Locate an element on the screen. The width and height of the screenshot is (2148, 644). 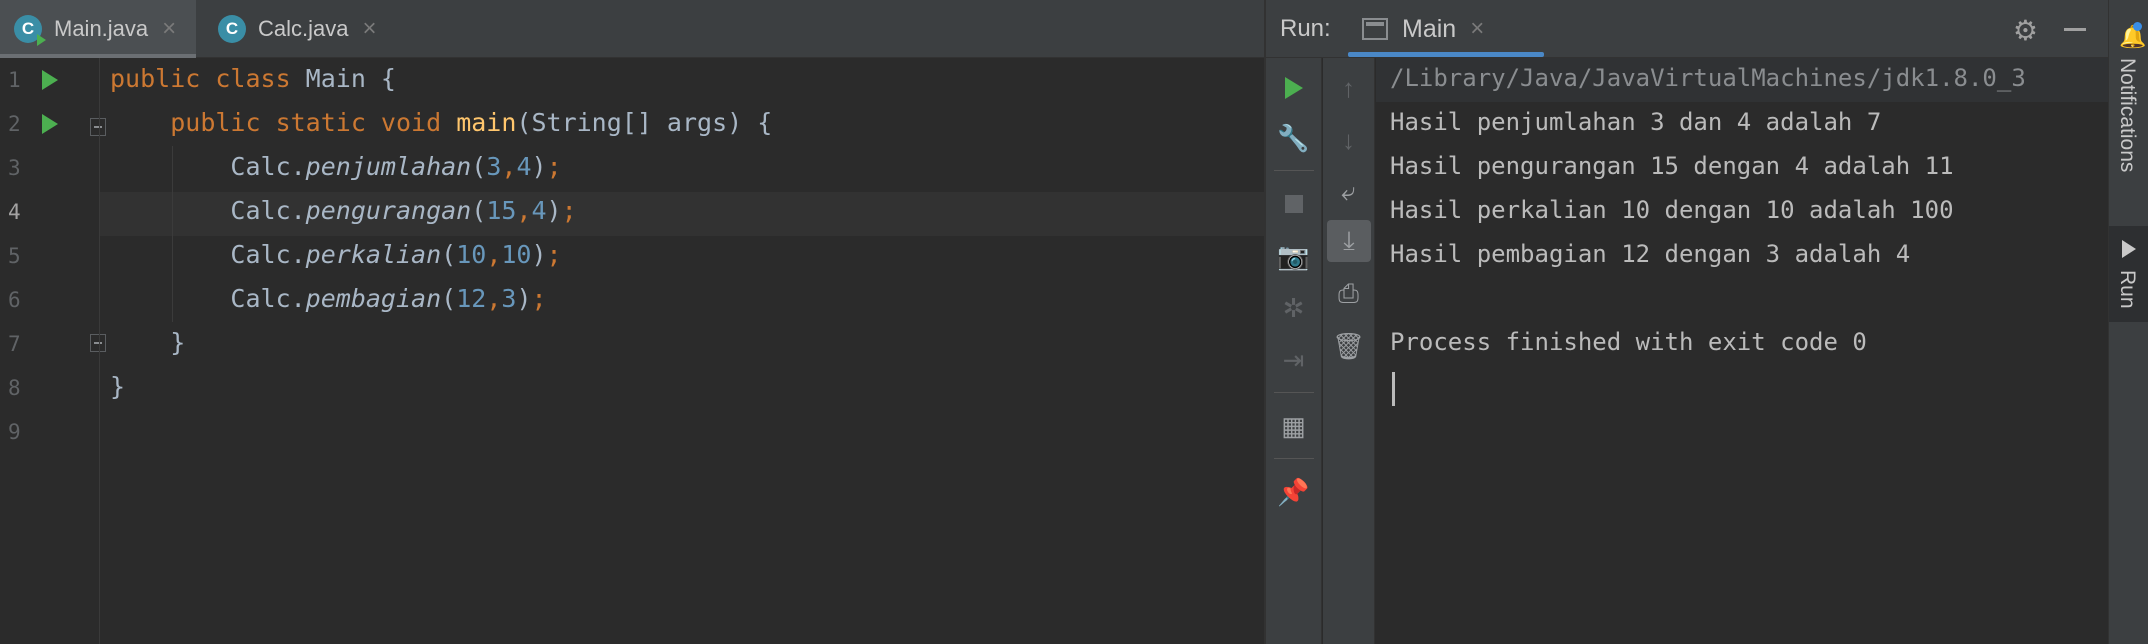
arrow-down-icon: ↓ is located at coordinates (1348, 140).